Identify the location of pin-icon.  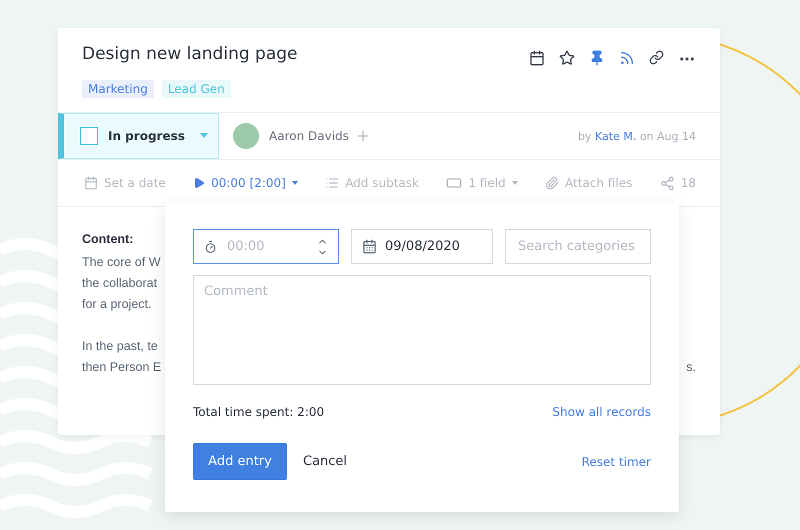
(597, 58).